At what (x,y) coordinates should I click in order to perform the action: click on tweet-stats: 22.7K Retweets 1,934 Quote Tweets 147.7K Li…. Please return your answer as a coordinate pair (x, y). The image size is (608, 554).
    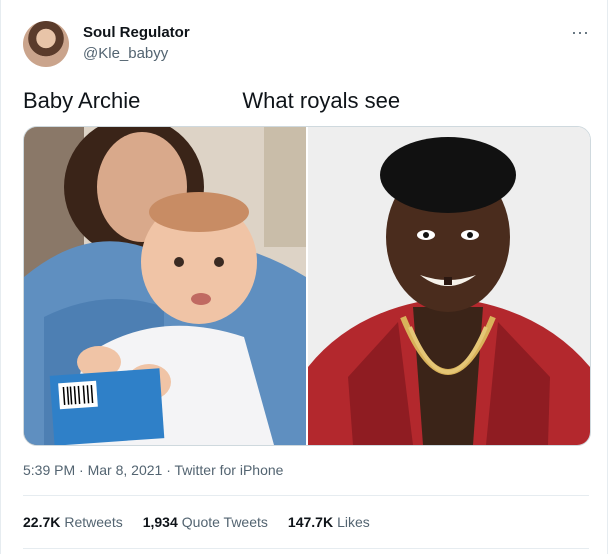
    Looking at the image, I should click on (196, 522).